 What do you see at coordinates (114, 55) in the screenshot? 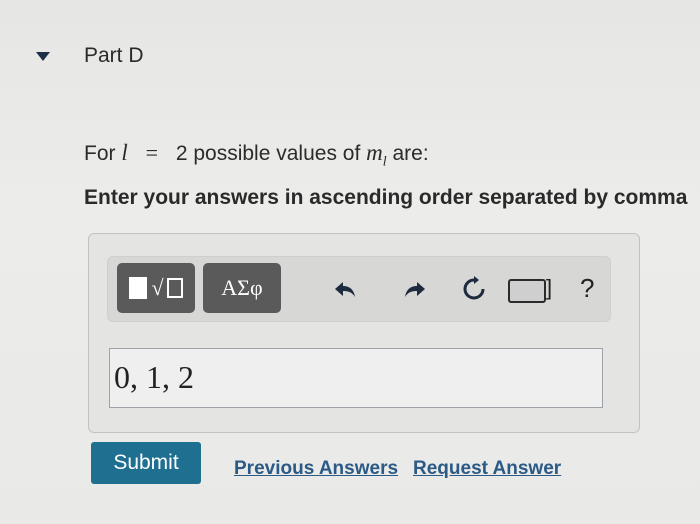
I see `part-title: Part D` at bounding box center [114, 55].